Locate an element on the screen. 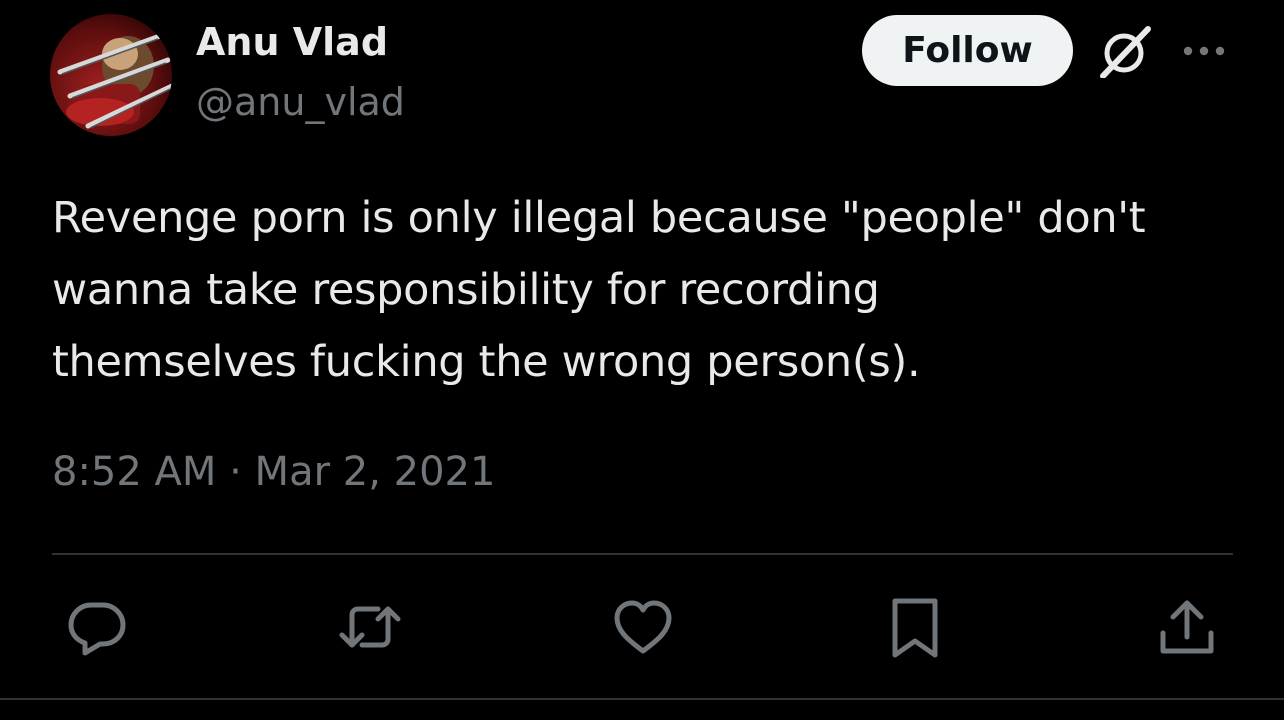  author-handle: @anu_vlad is located at coordinates (300, 102).